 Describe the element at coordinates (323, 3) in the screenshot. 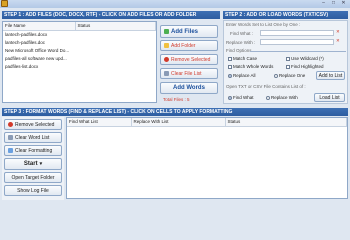

I see `minimize-icon: –` at that location.